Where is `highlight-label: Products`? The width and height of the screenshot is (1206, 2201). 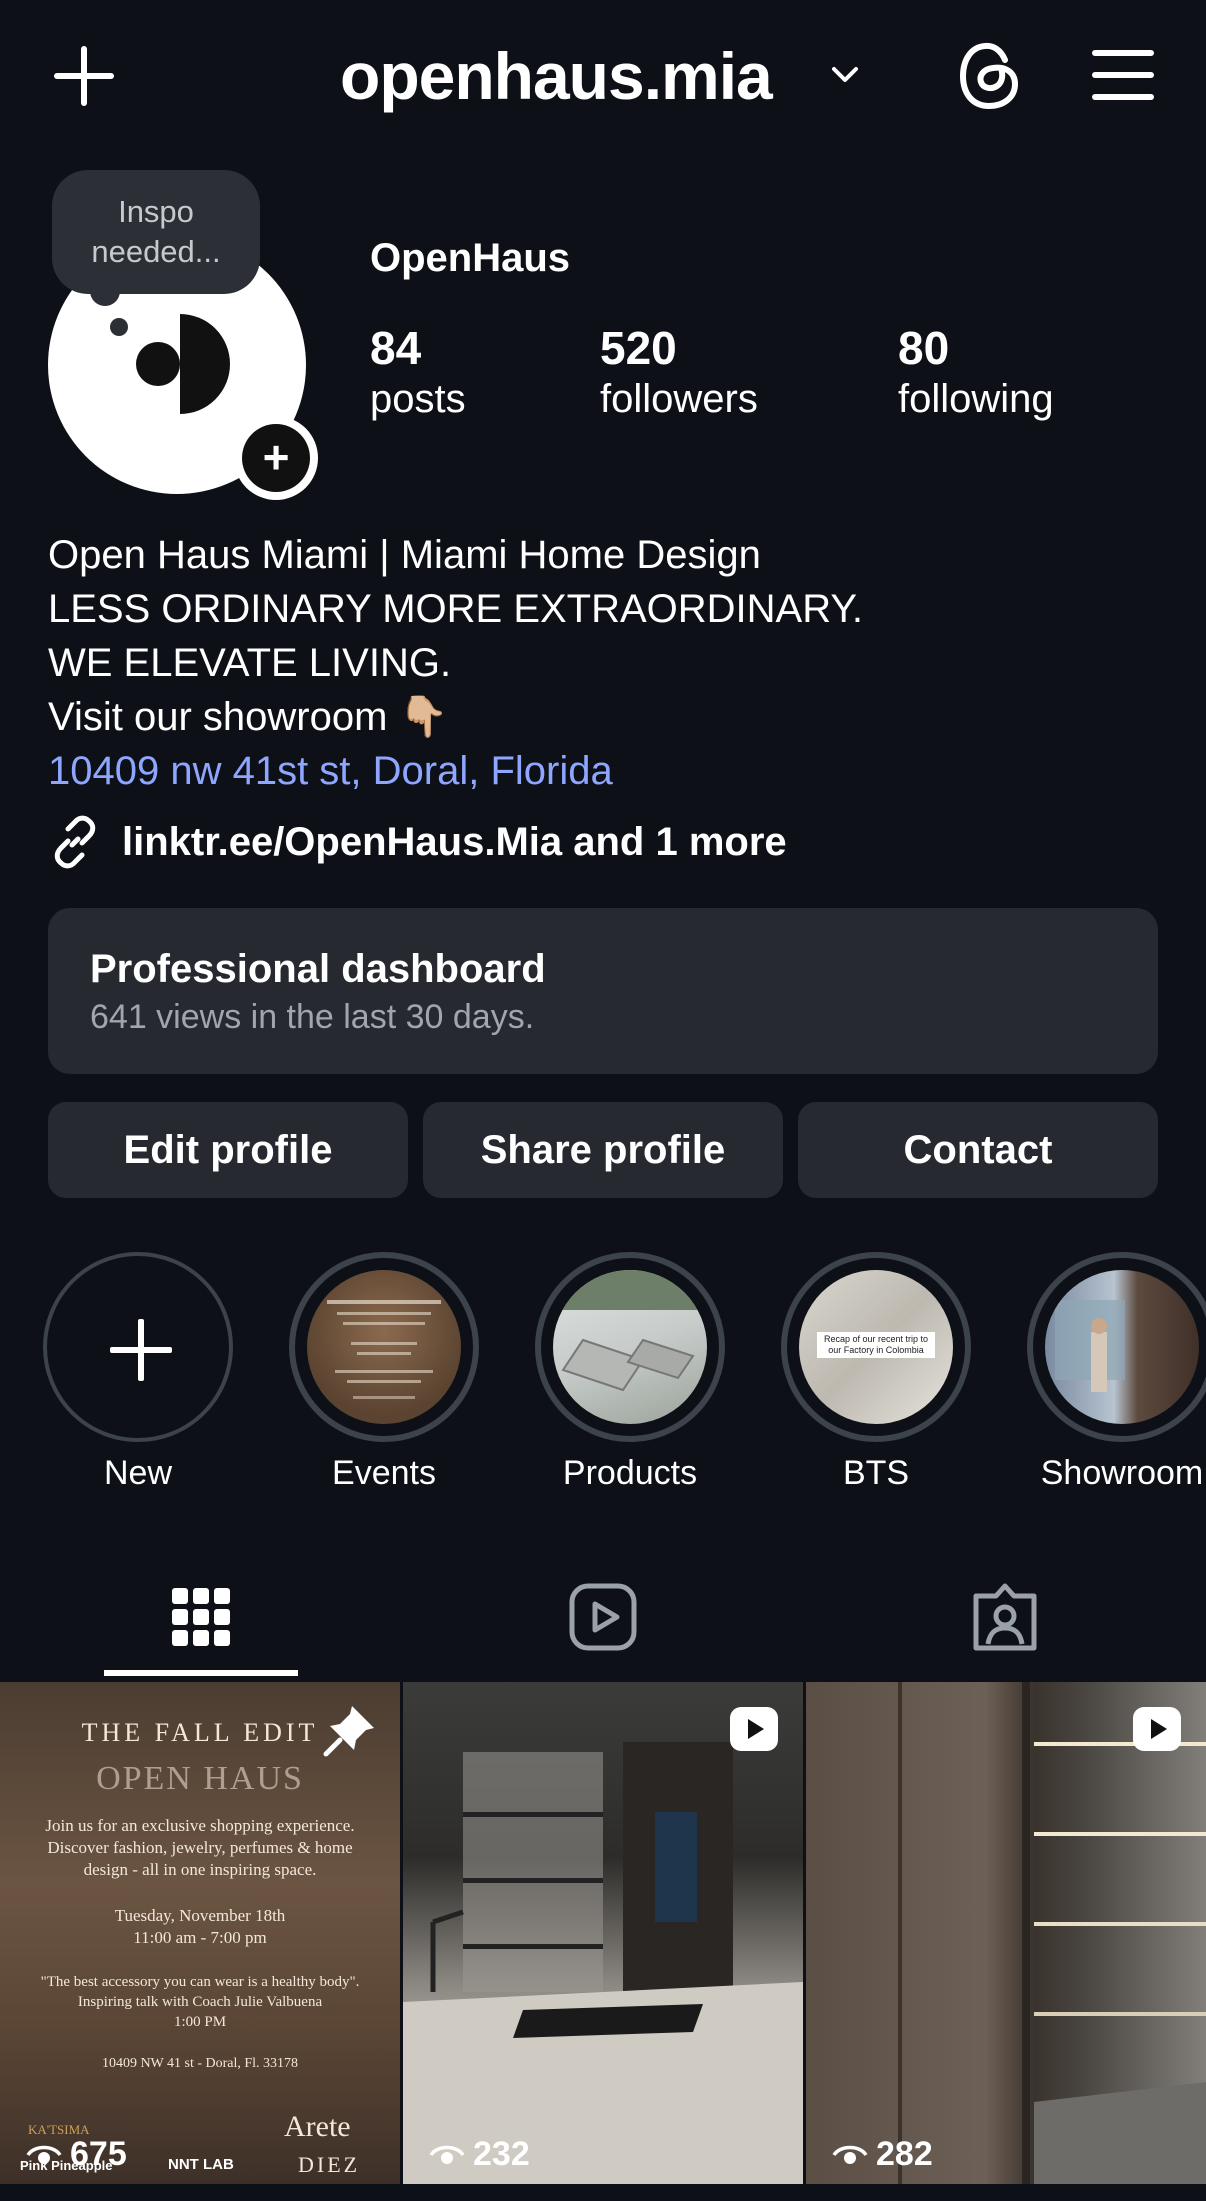
highlight-label: Products is located at coordinates (630, 1473).